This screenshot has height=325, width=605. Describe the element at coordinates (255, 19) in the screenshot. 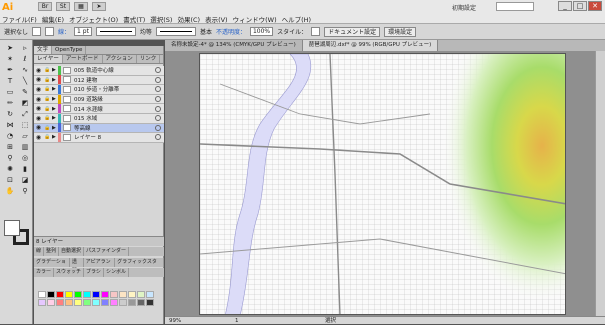

I see `menu-item: ウィンドウ(W)` at that location.